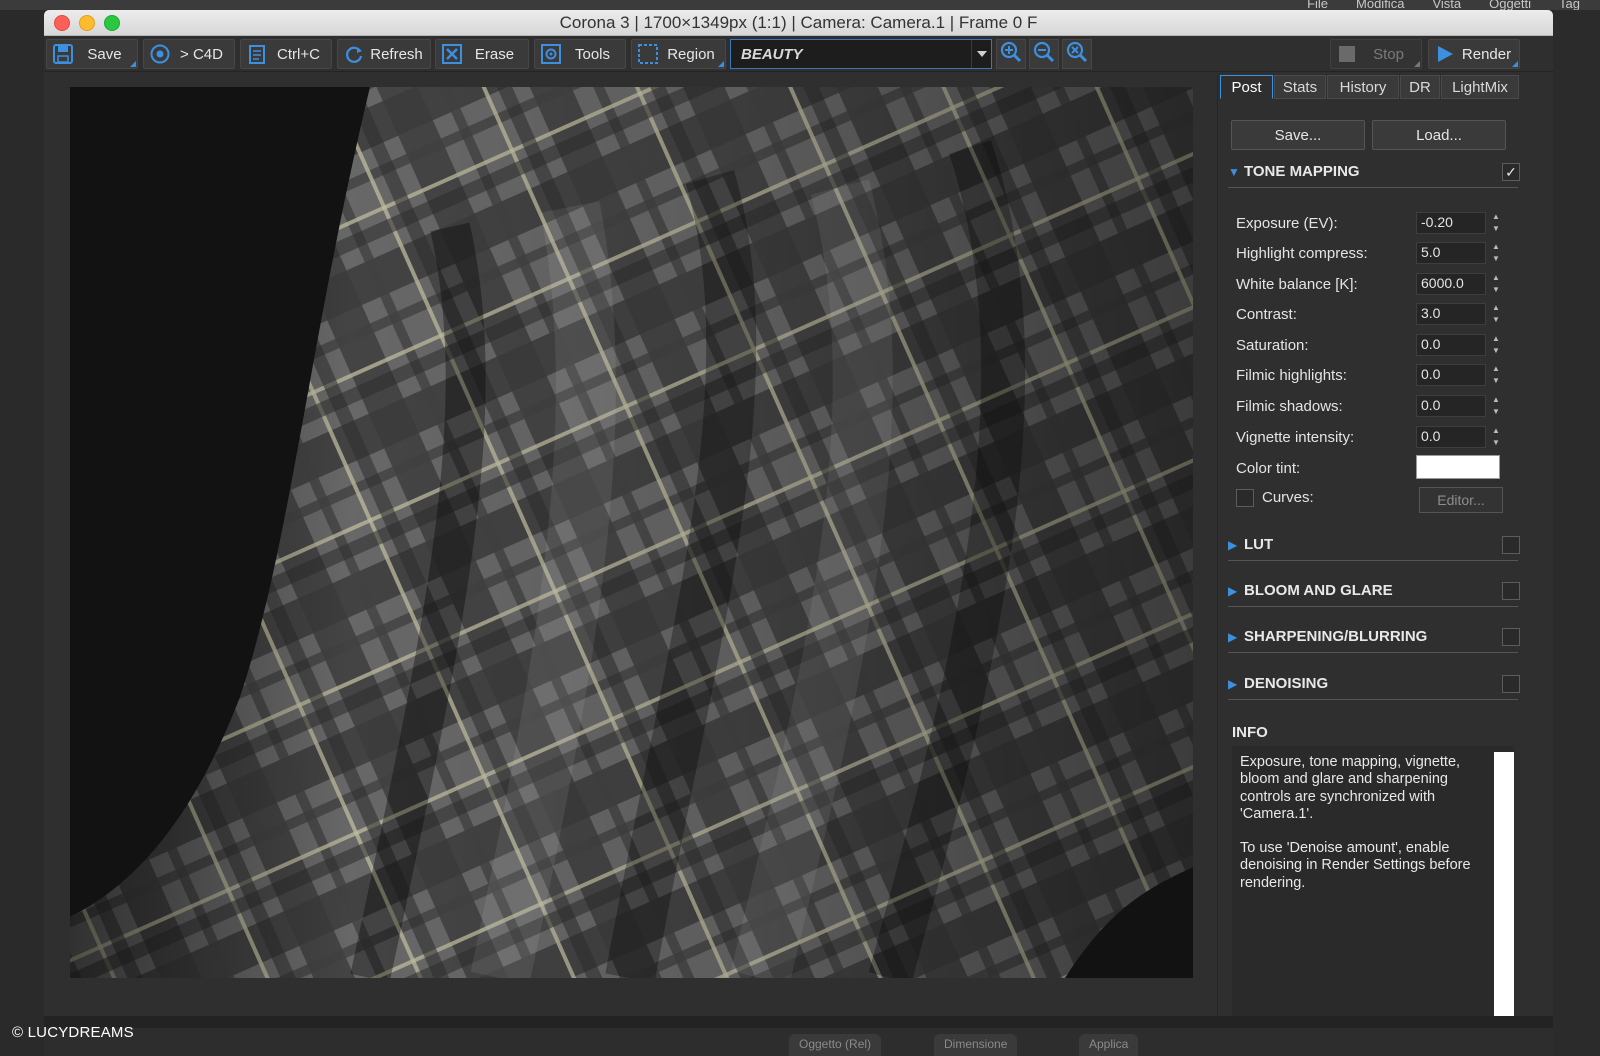 This screenshot has height=1056, width=1600. What do you see at coordinates (1511, 684) in the screenshot?
I see `denoising-checkbox` at bounding box center [1511, 684].